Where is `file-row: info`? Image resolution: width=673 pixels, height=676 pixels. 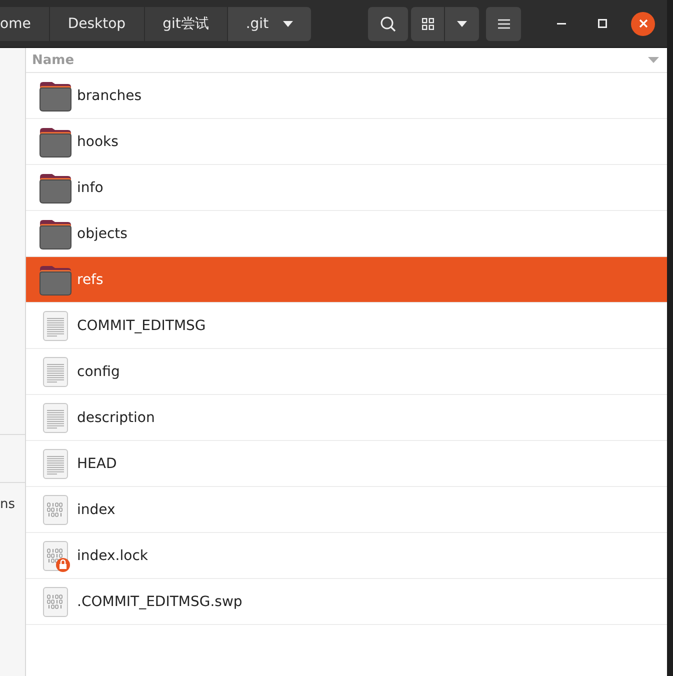
file-row: info is located at coordinates (346, 188).